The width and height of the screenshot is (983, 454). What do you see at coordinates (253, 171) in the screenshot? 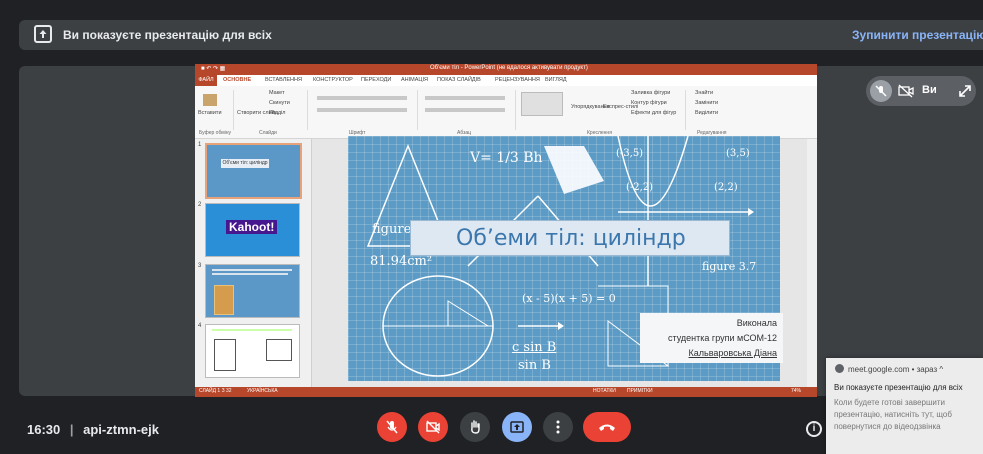
I see `slide-thumbnail: Об'єми тіл: циліндр` at bounding box center [253, 171].